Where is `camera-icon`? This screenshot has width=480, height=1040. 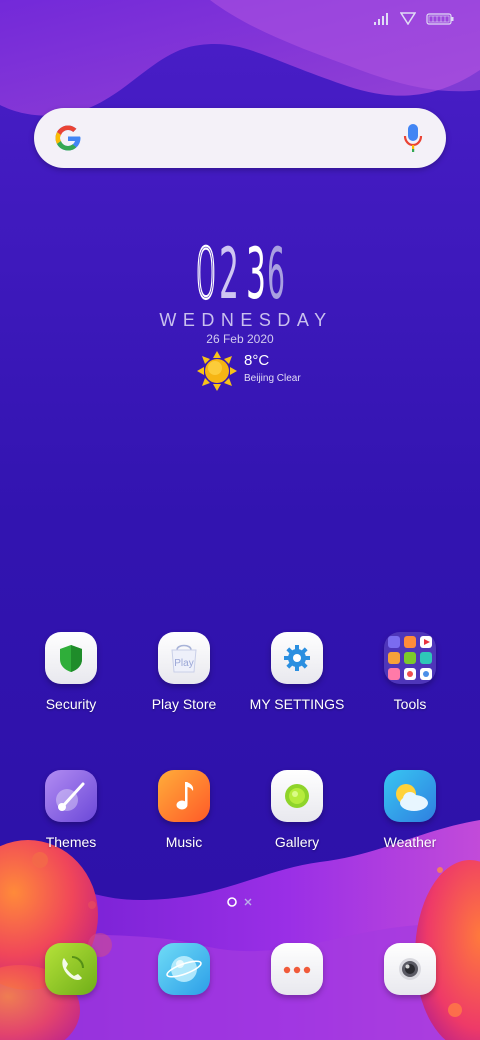 camera-icon is located at coordinates (410, 969).